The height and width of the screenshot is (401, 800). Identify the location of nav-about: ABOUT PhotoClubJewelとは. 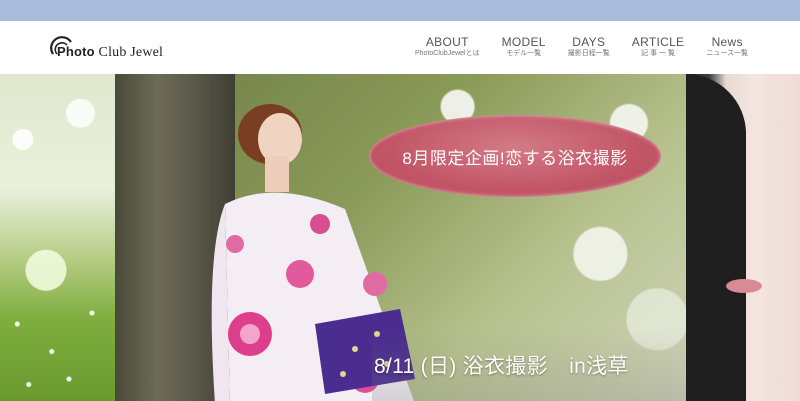
(447, 47).